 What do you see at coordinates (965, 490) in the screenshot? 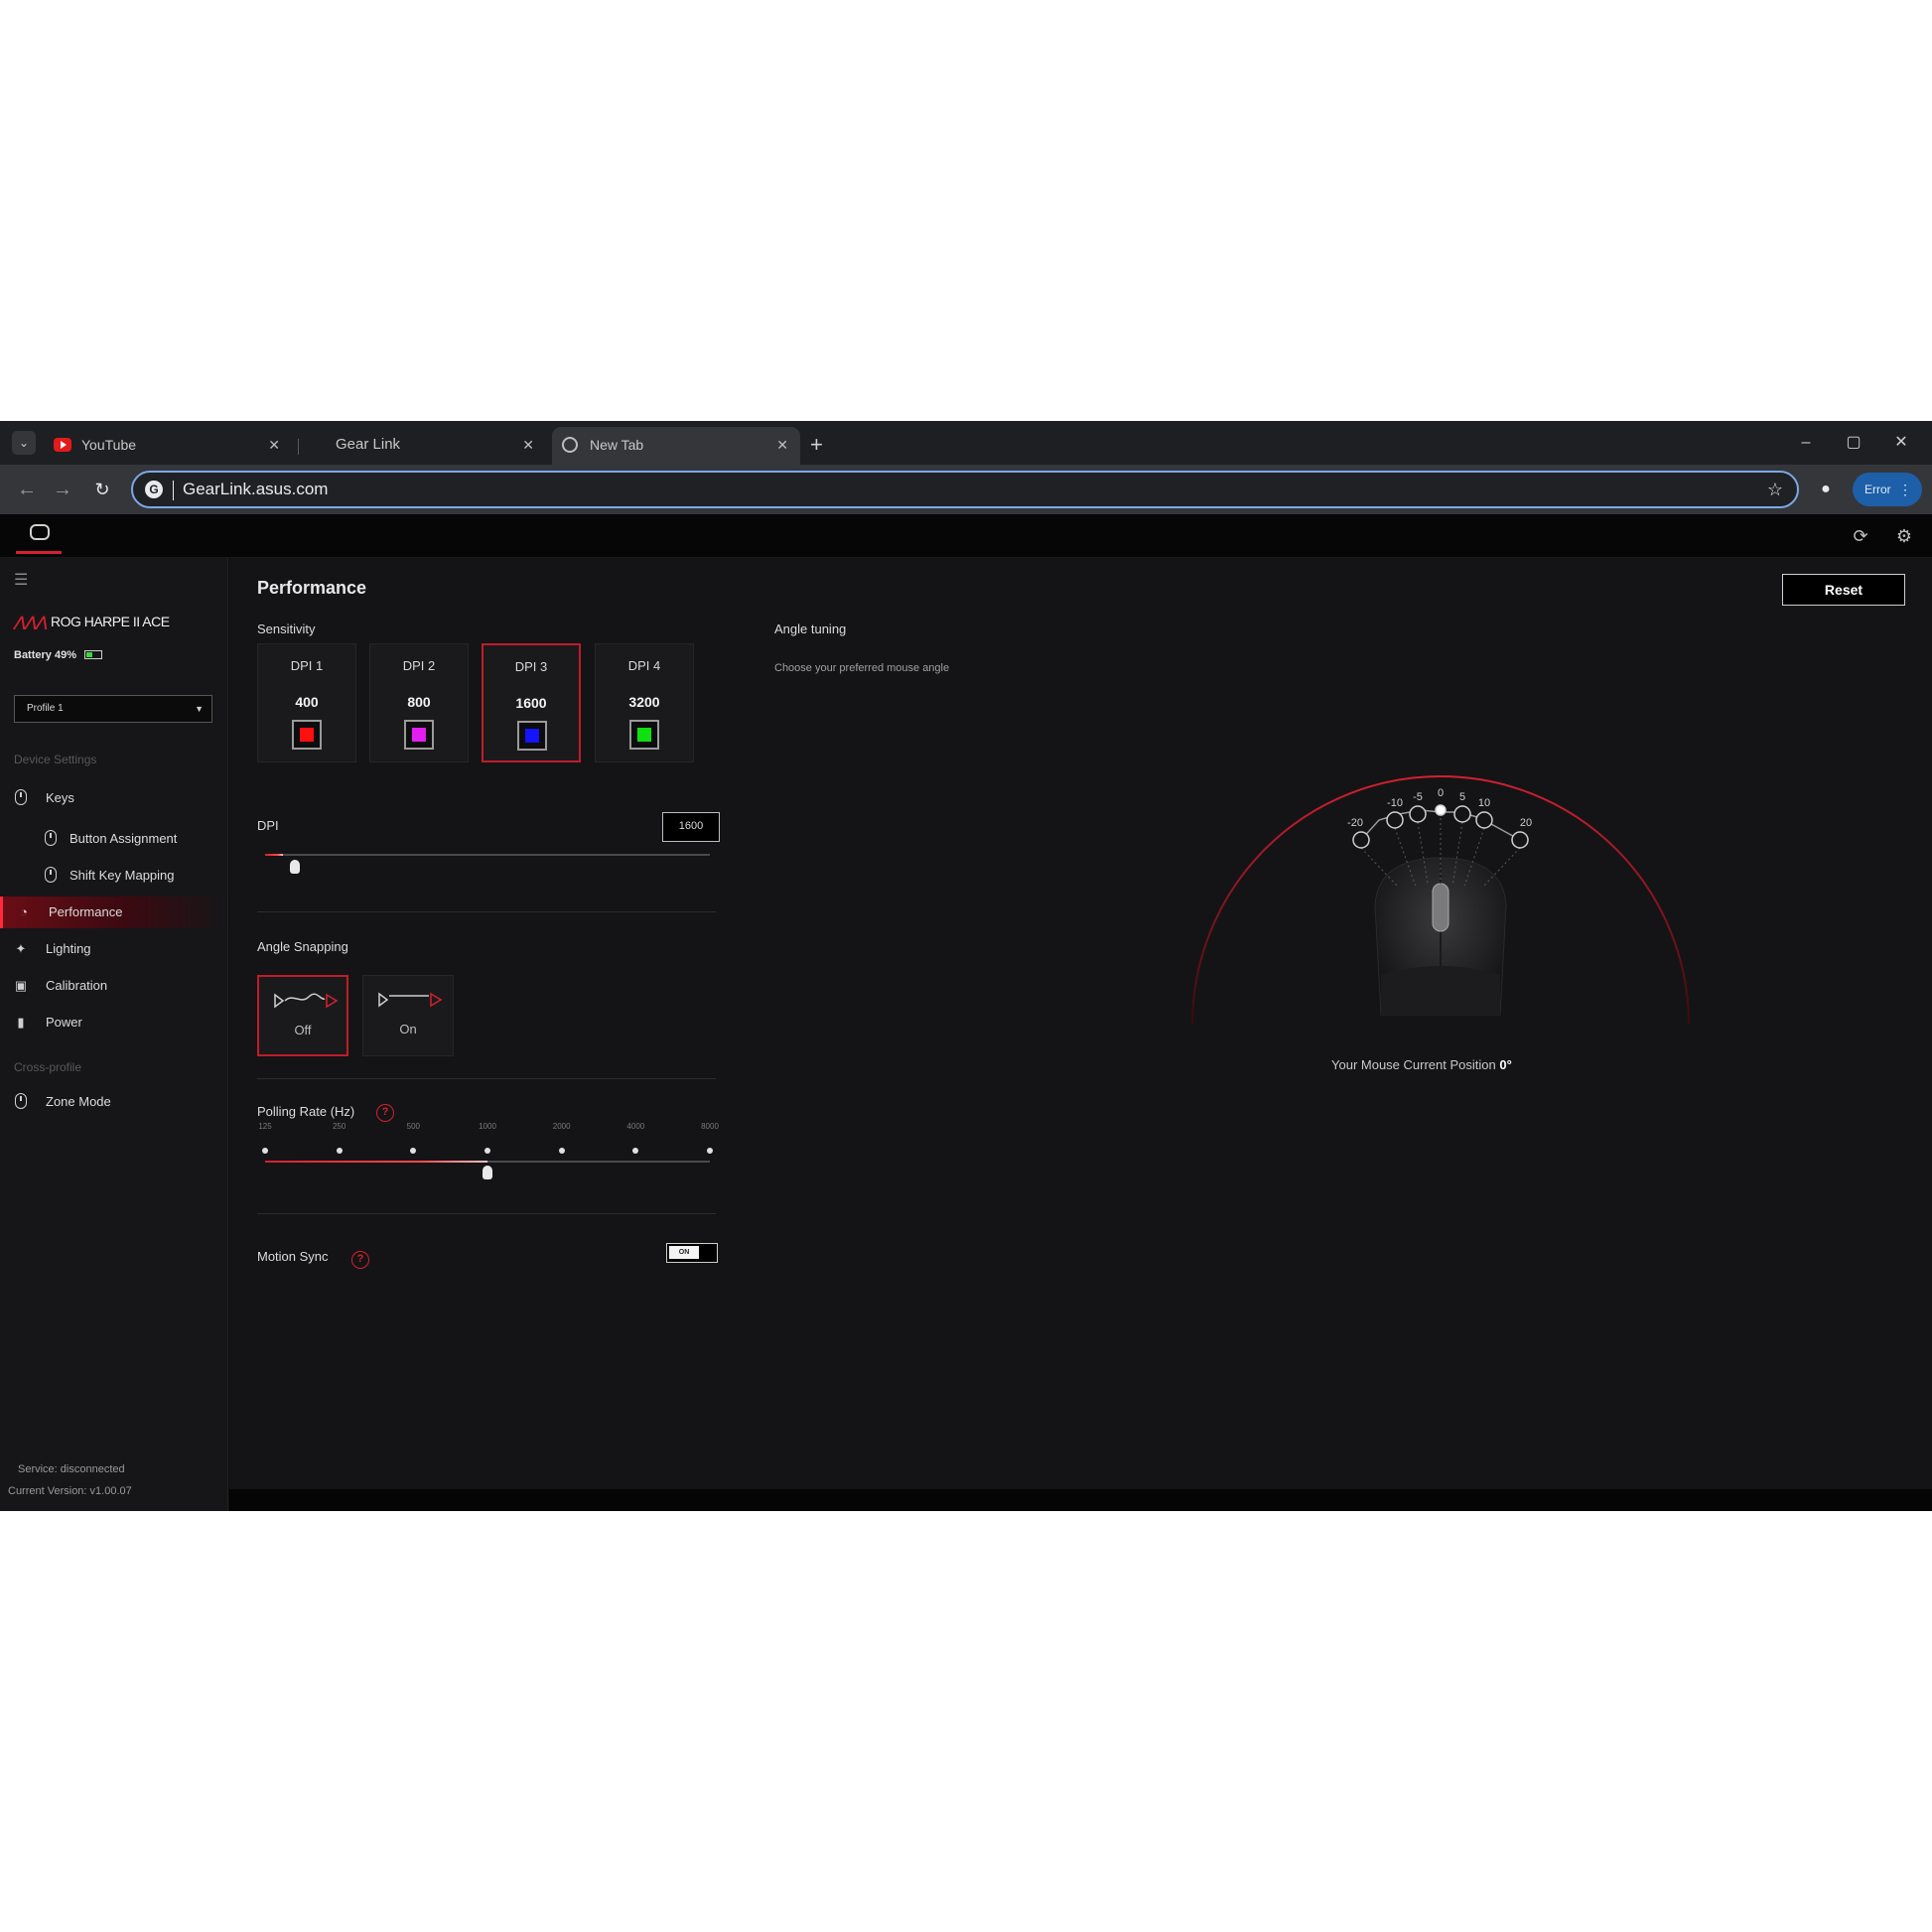
I see `address-bar: G GearLink.asus.com ☆` at bounding box center [965, 490].